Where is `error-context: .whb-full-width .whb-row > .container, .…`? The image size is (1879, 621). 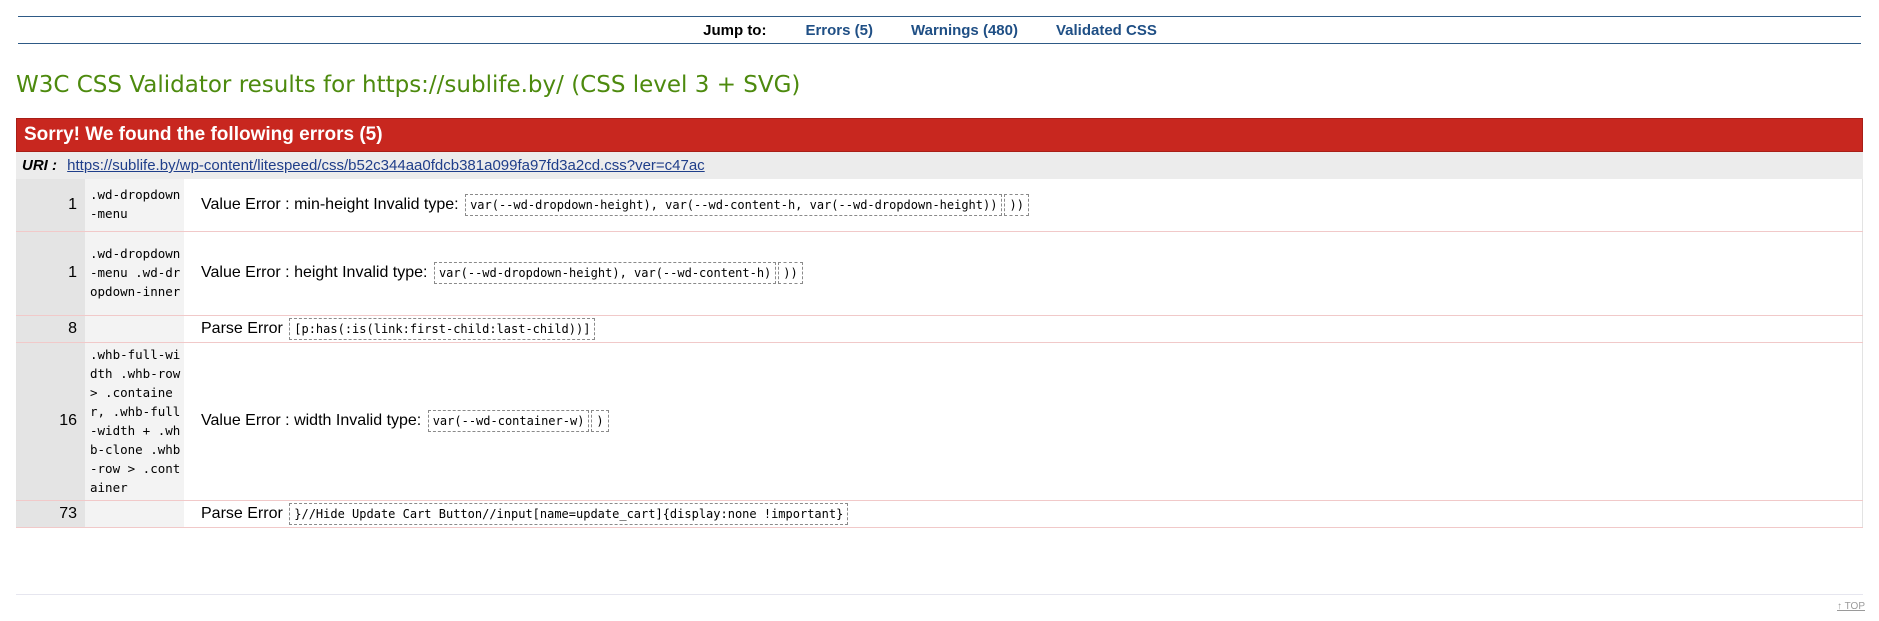 error-context: .whb-full-width .whb-row > .container, .… is located at coordinates (134, 421).